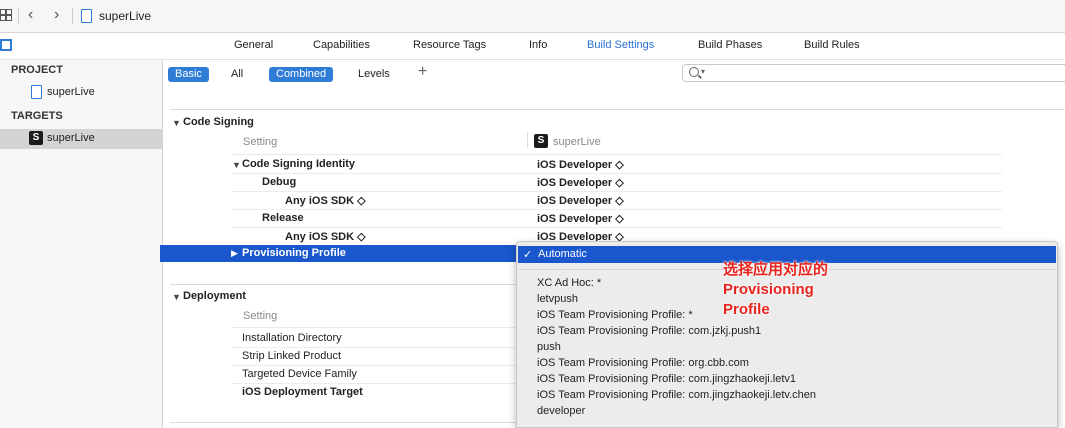  Describe the element at coordinates (56, 15) in the screenshot. I see `forward-chevron-icon: ›` at that location.